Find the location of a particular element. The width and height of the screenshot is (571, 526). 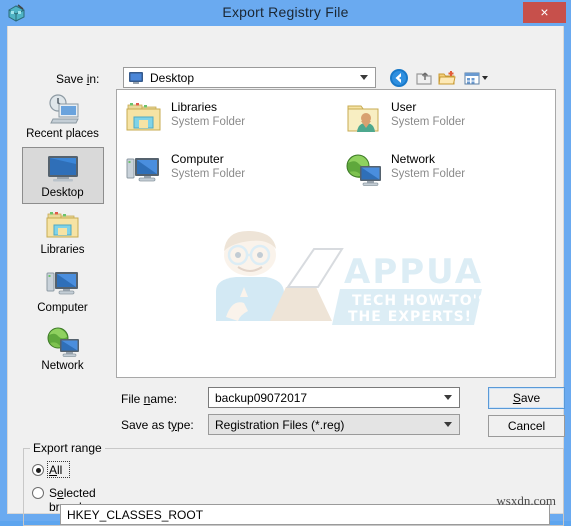

file-name-value: backup09072017 is located at coordinates (261, 398).